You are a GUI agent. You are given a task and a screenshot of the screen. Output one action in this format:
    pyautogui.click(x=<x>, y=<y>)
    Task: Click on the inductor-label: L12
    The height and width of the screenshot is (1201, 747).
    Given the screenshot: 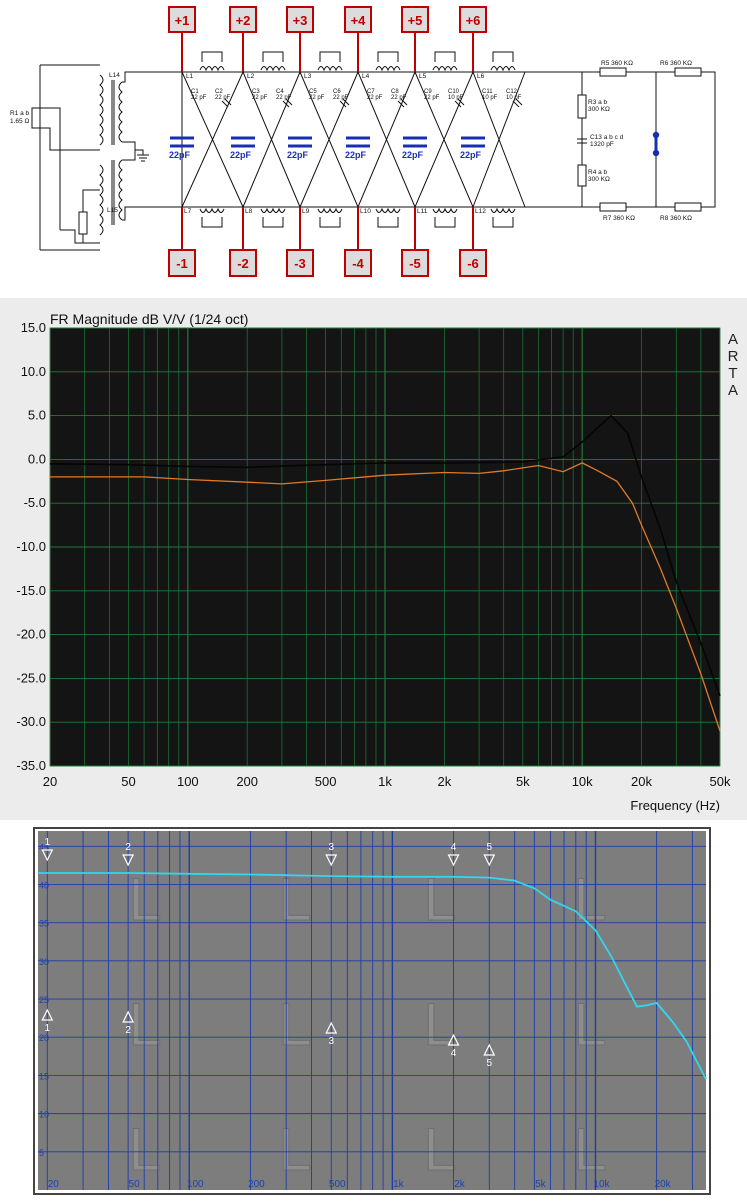 What is the action you would take?
    pyautogui.click(x=480, y=211)
    